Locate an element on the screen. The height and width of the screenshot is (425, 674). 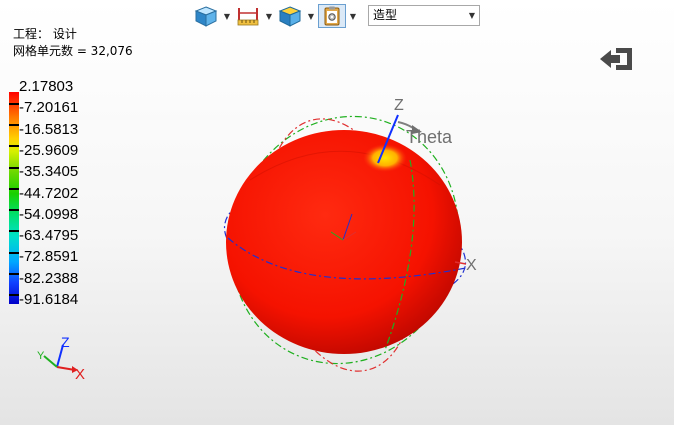
triad-y-label: Y is located at coordinates (41, 356).